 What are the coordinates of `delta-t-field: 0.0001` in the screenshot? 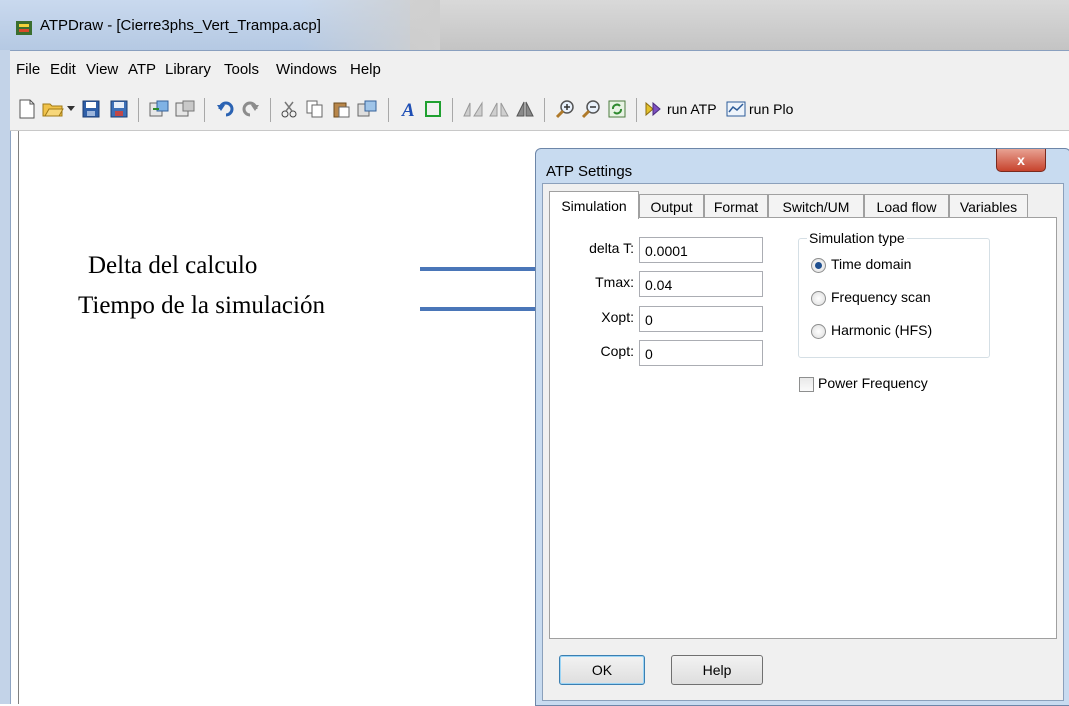 It's located at (701, 250).